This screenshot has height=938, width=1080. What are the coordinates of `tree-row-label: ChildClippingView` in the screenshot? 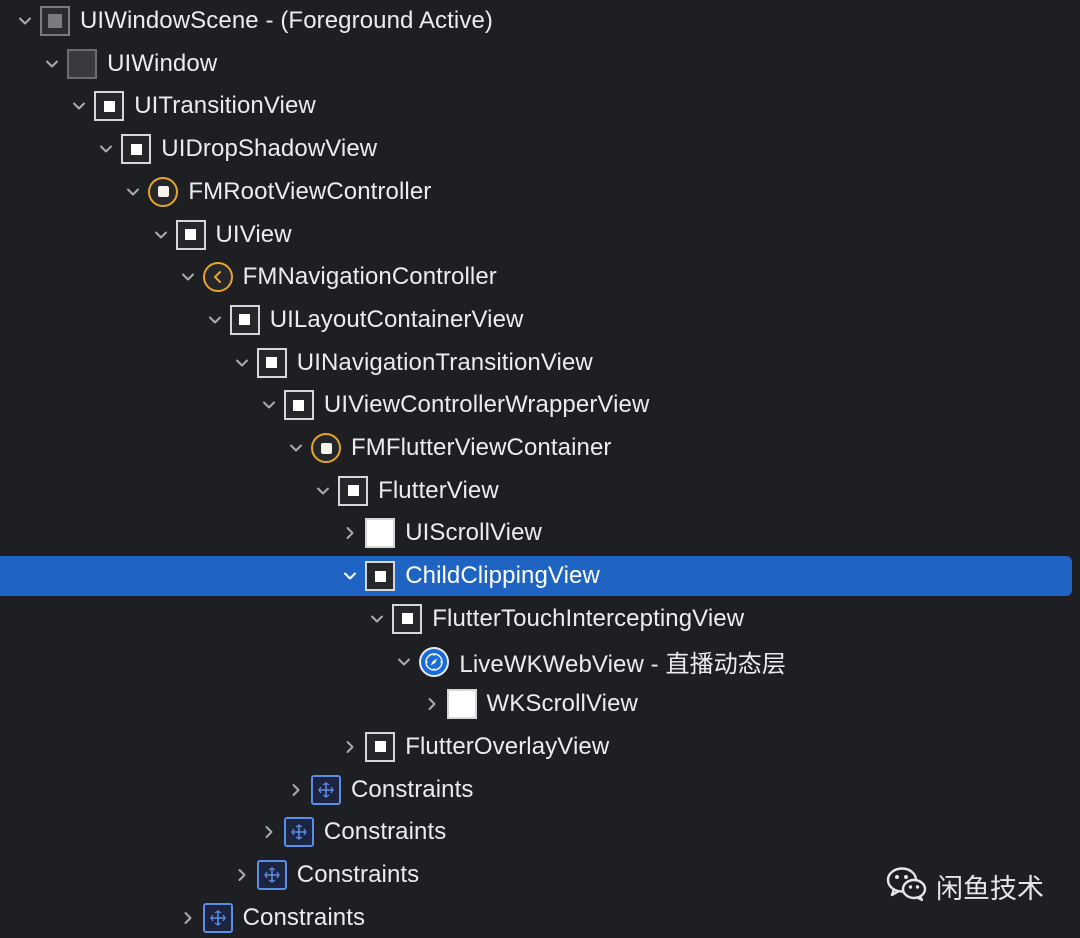 It's located at (502, 576).